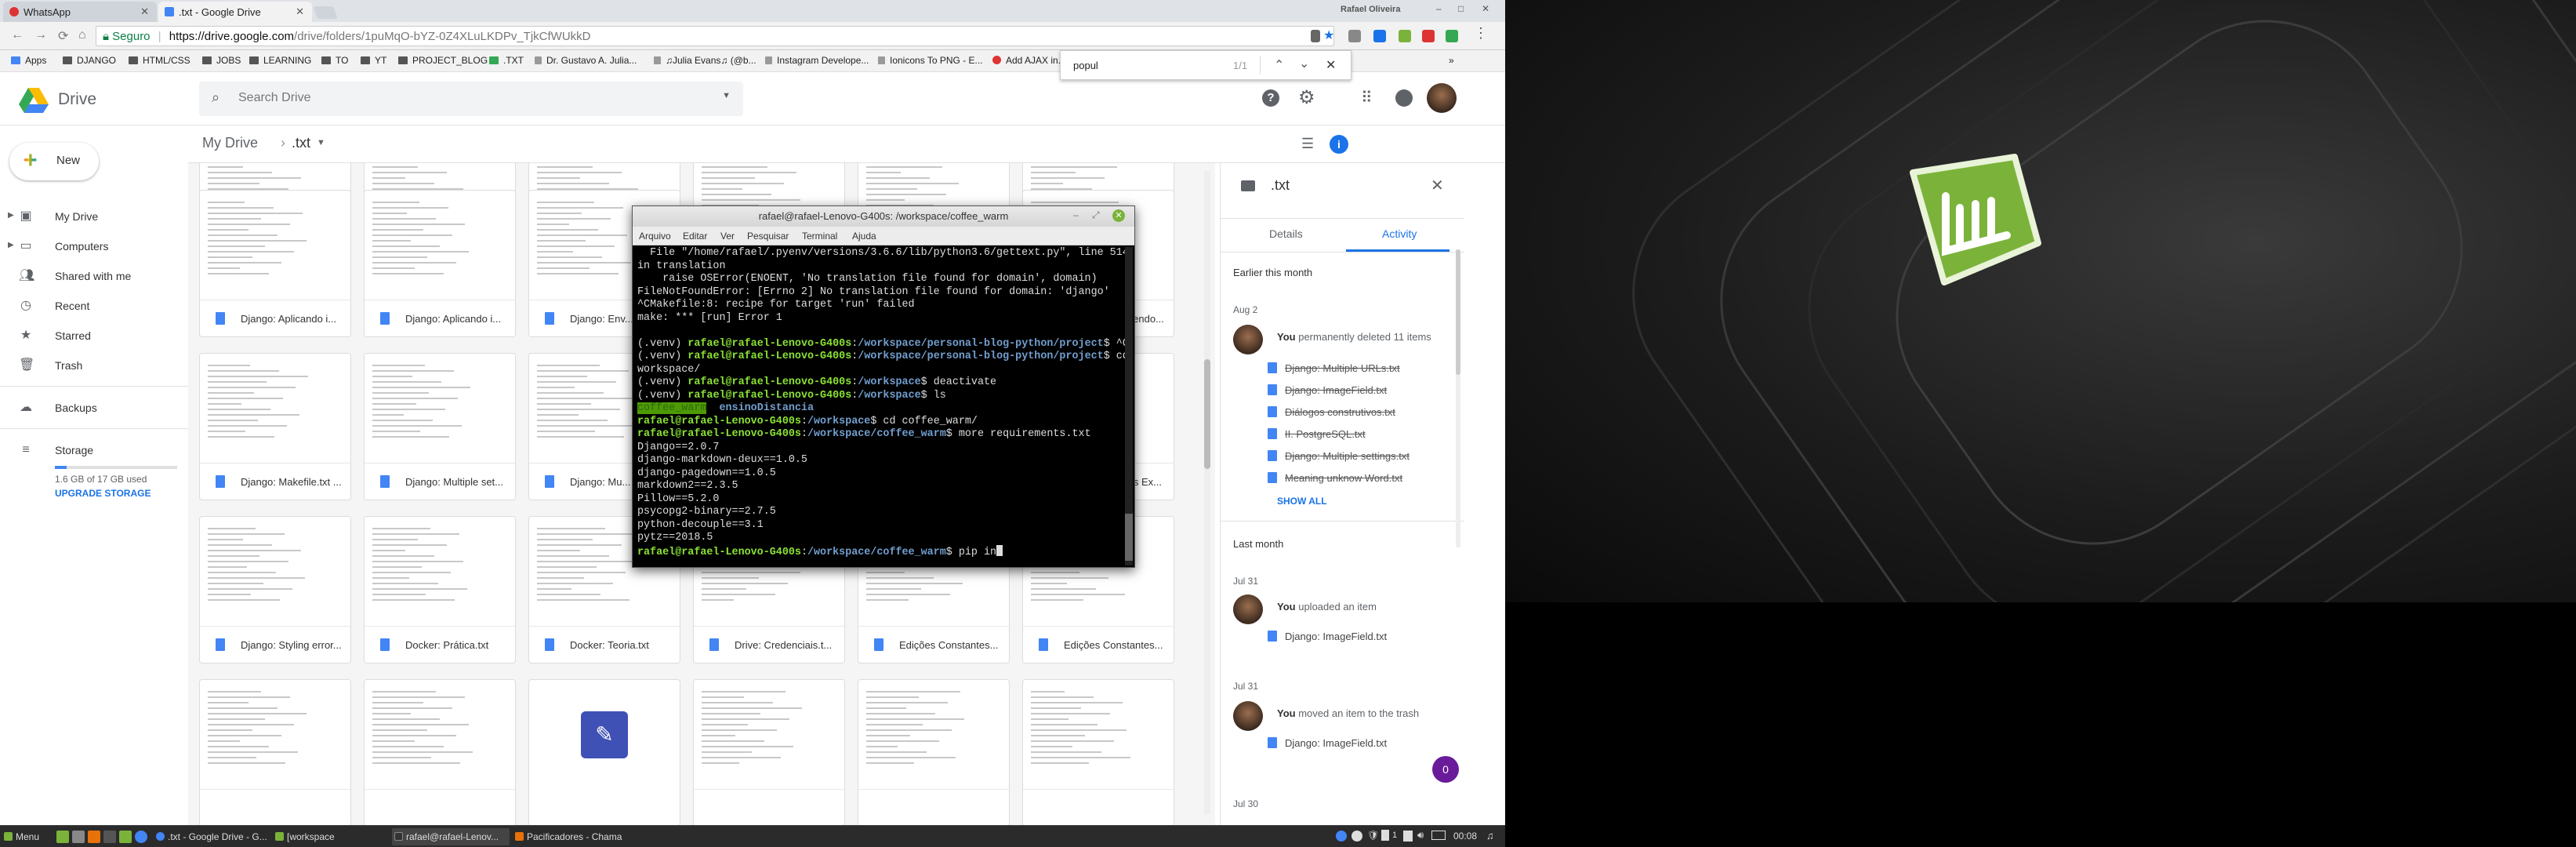  What do you see at coordinates (78, 837) in the screenshot?
I see `files-launcher-icon` at bounding box center [78, 837].